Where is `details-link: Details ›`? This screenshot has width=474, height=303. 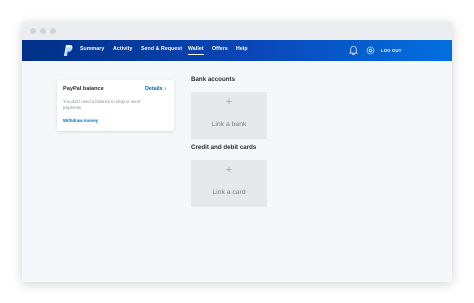
details-link: Details › is located at coordinates (155, 89).